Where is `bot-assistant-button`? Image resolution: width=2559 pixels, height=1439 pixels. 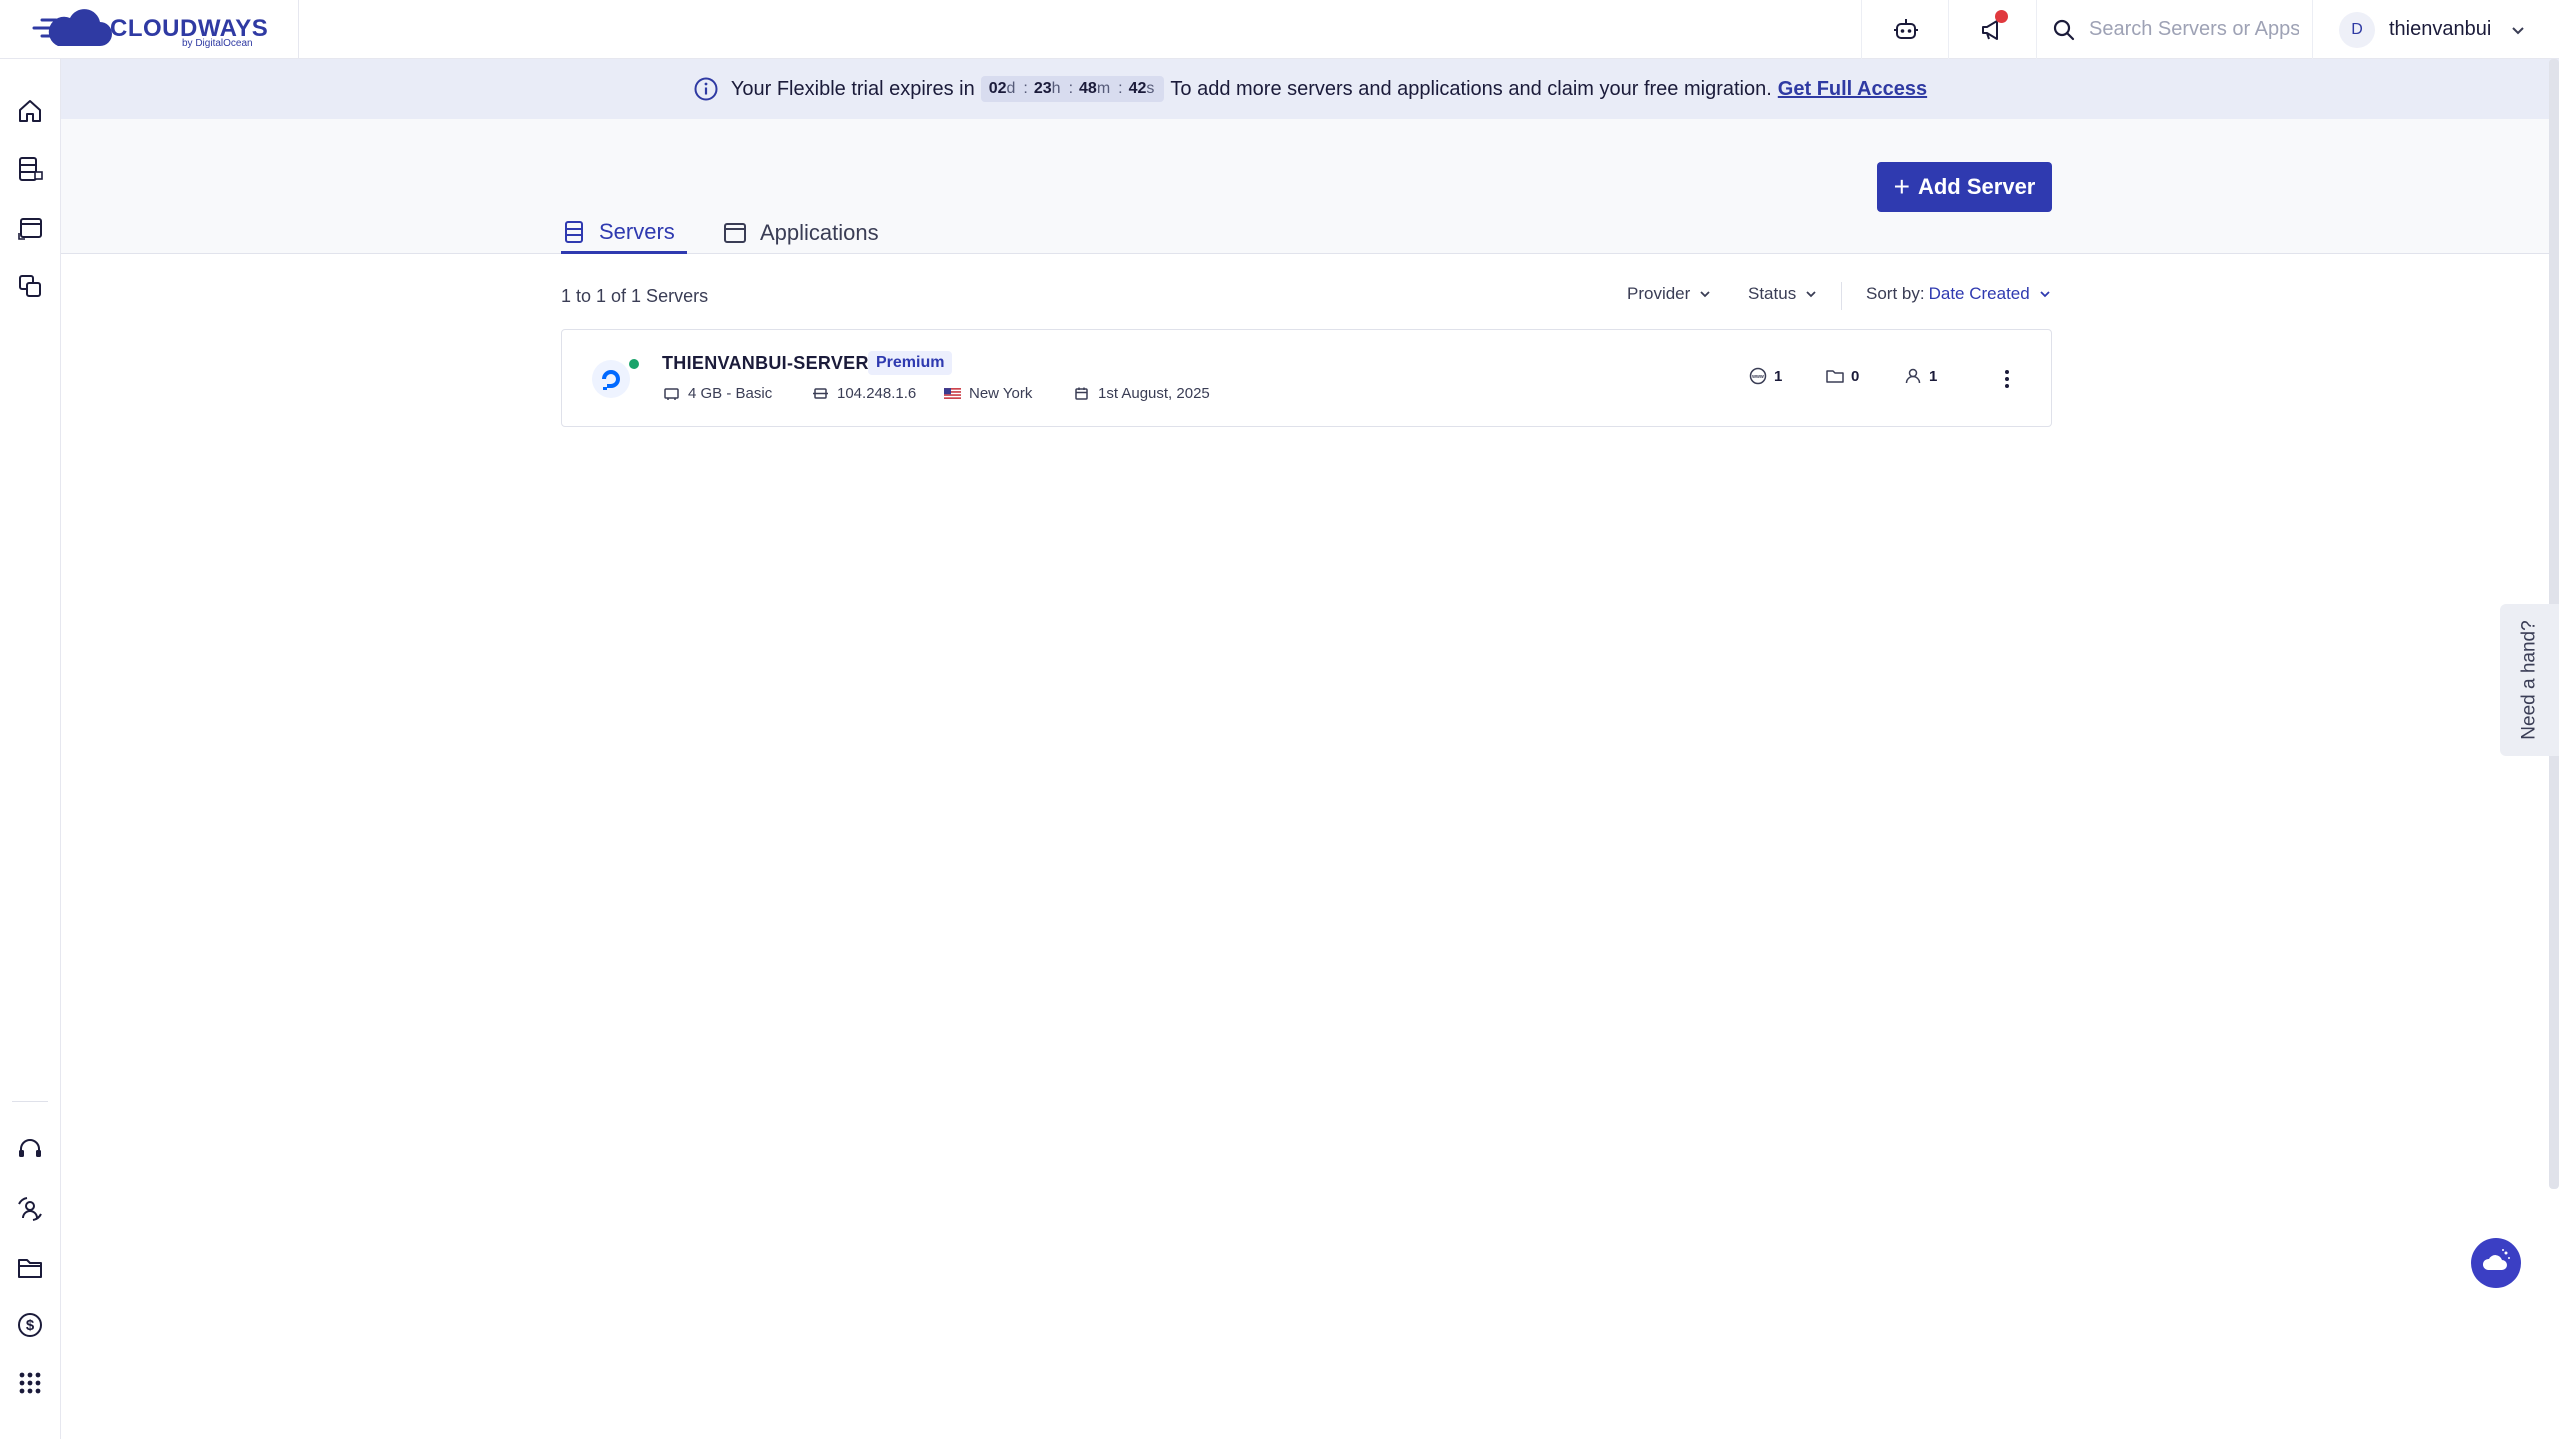 bot-assistant-button is located at coordinates (1905, 29).